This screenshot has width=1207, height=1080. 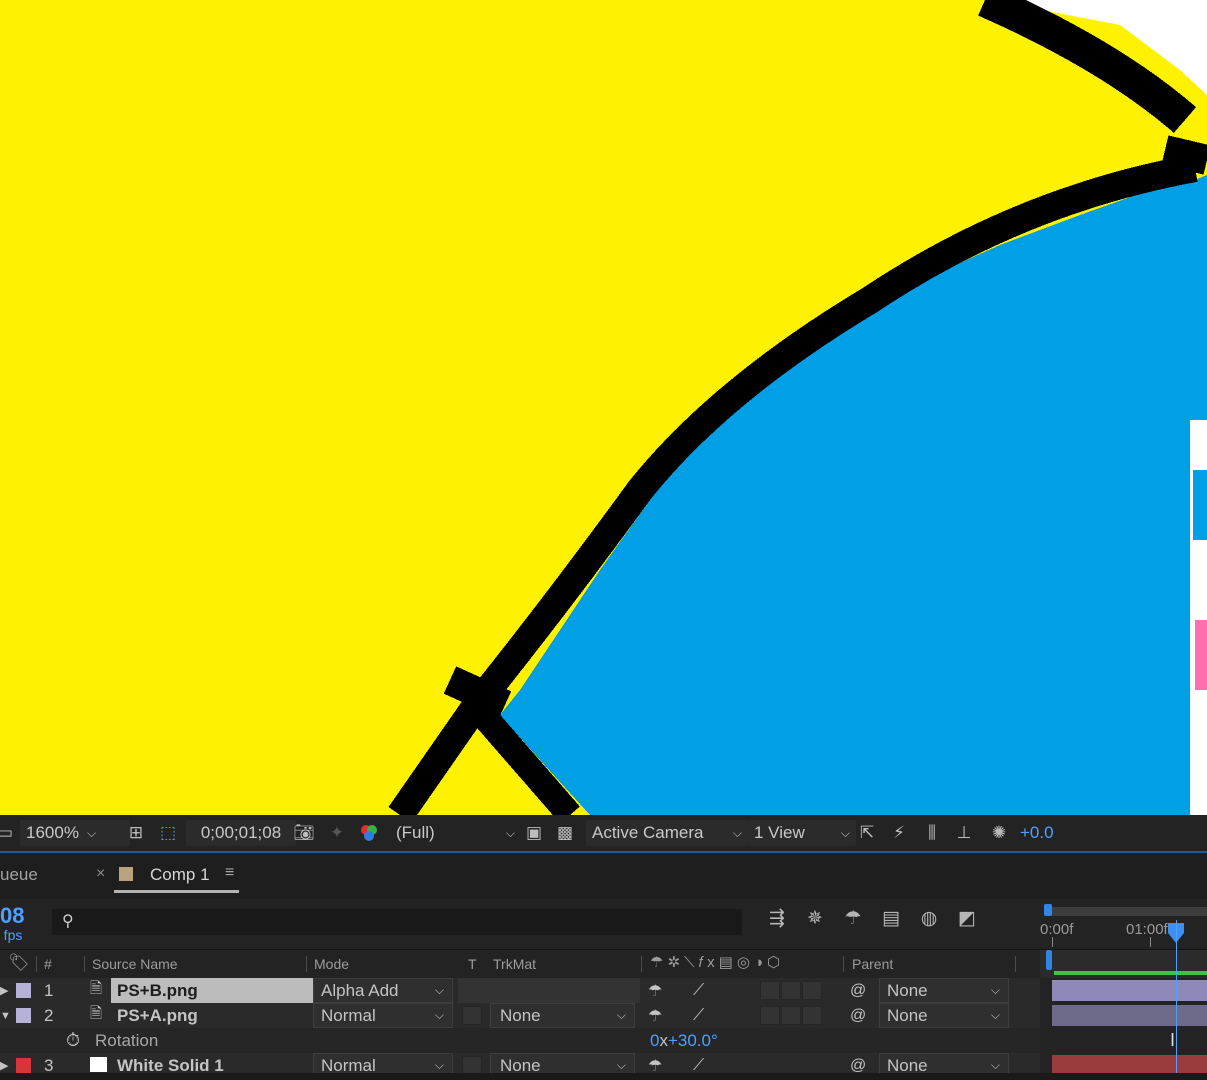 I want to click on rotation-degrees: +30.0°, so click(x=693, y=1041).